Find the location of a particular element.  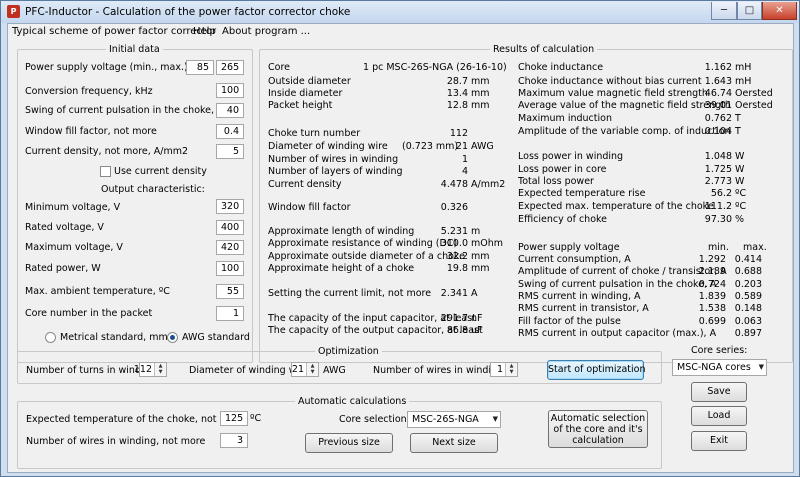

minimize-button: ─ is located at coordinates (724, 11).